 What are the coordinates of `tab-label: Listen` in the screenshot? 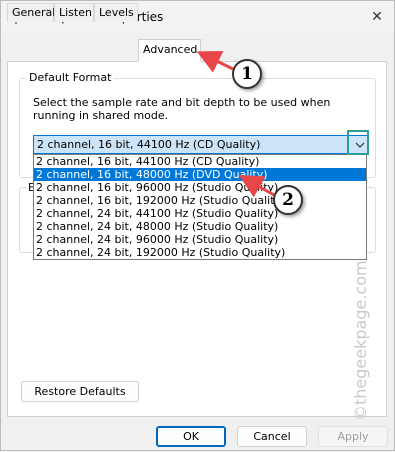 It's located at (75, 12).